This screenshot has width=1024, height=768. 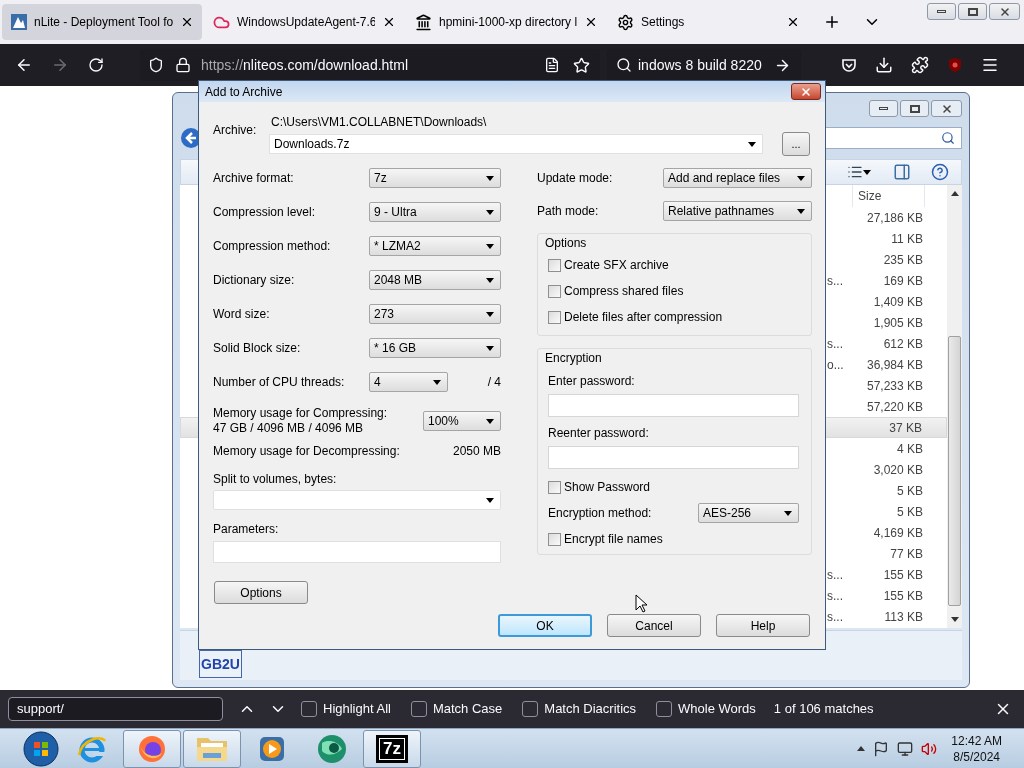 What do you see at coordinates (220, 664) in the screenshot?
I see `file-thumbnail: GB2U` at bounding box center [220, 664].